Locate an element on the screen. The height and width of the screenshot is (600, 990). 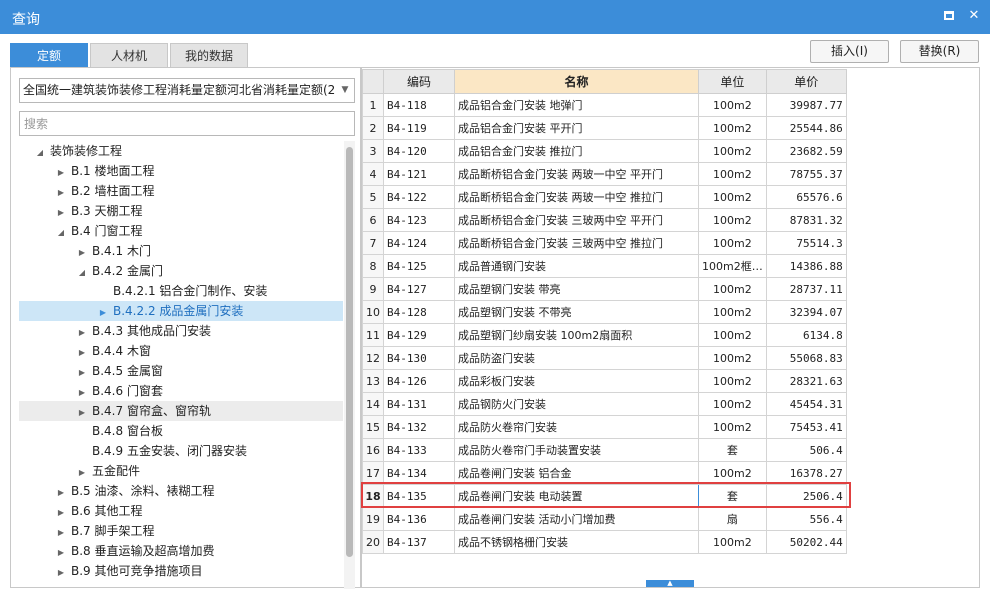
cell-code: B4-125 is located at coordinates (419, 266).